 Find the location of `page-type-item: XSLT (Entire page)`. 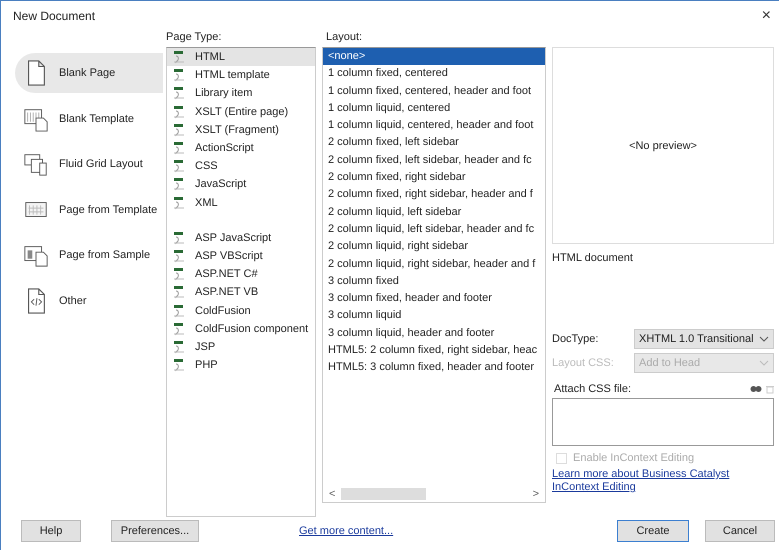

page-type-item: XSLT (Entire page) is located at coordinates (241, 112).